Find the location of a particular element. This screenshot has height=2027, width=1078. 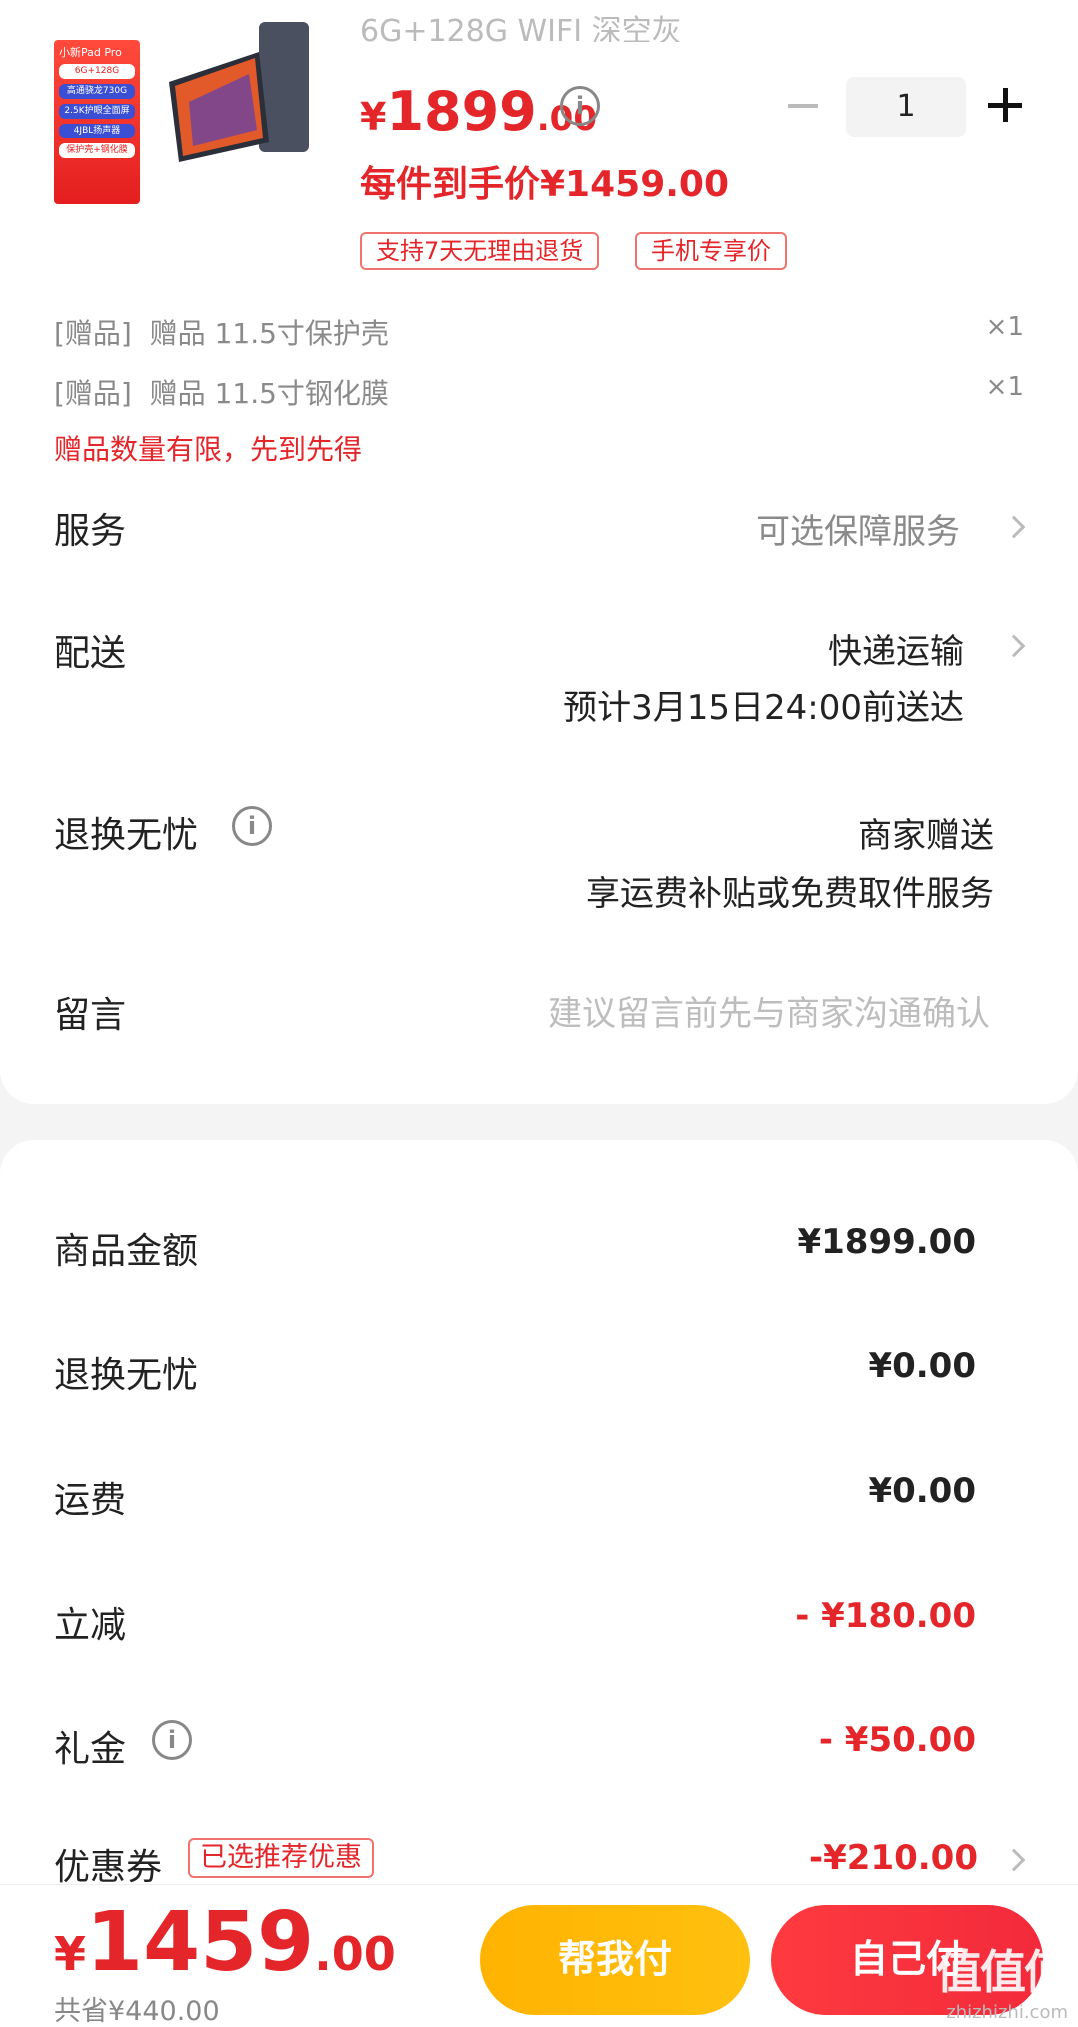

summary-goods-label: 商品金额 is located at coordinates (126, 1251).